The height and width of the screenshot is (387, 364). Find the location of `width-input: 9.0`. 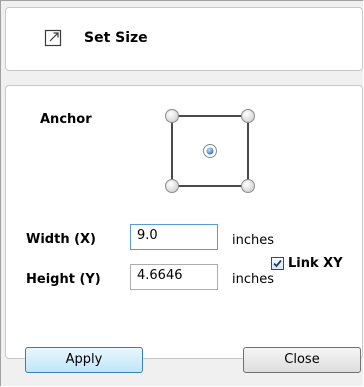

width-input: 9.0 is located at coordinates (174, 237).